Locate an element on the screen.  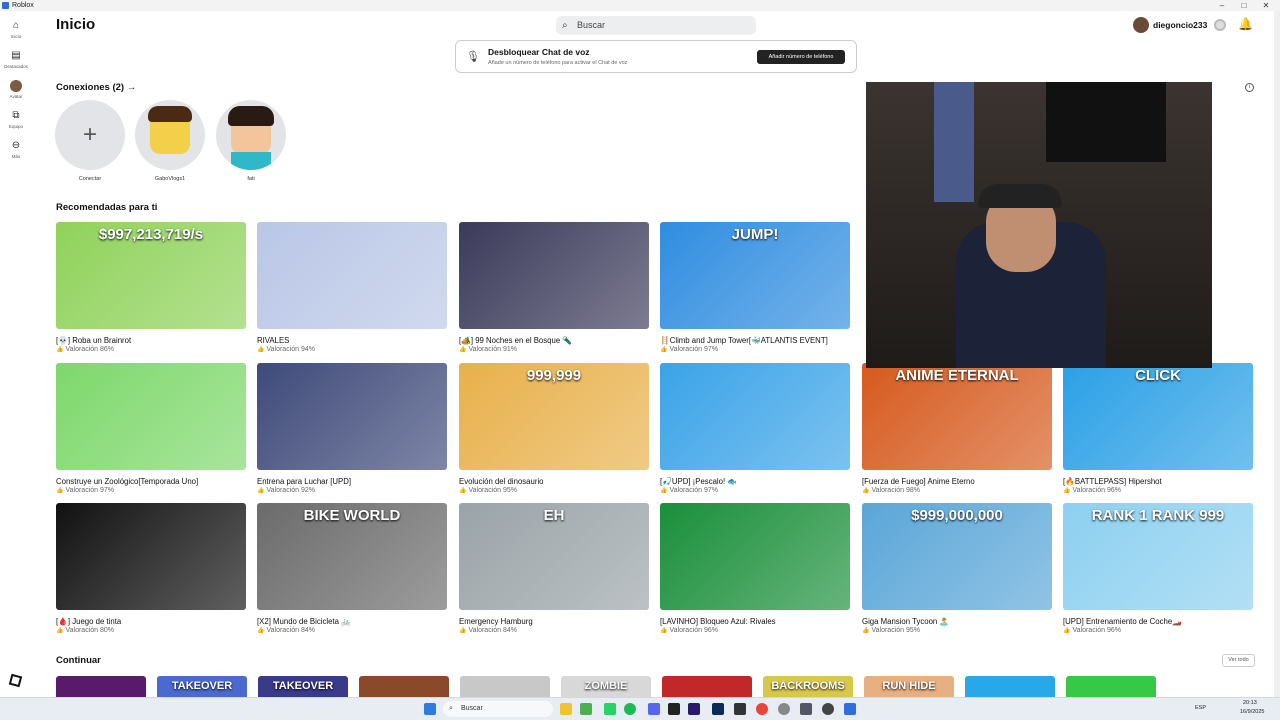
game-card: EH Emergency Hamburg 👍 Valoración 84% is located at coordinates (554, 568).